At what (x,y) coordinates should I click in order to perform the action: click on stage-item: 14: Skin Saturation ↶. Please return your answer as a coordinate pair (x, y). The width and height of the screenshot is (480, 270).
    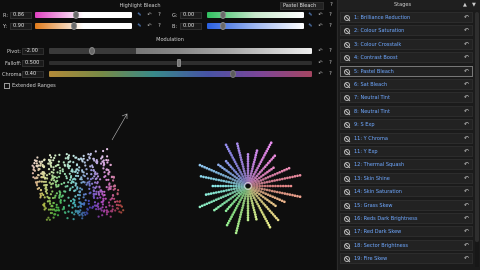
    Looking at the image, I should click on (406, 192).